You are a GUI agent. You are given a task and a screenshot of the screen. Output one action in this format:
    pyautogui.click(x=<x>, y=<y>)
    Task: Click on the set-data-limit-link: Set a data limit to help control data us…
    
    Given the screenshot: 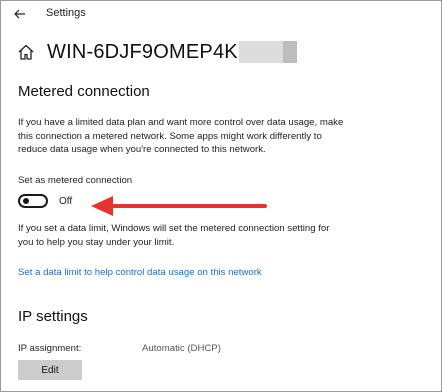 What is the action you would take?
    pyautogui.click(x=140, y=272)
    